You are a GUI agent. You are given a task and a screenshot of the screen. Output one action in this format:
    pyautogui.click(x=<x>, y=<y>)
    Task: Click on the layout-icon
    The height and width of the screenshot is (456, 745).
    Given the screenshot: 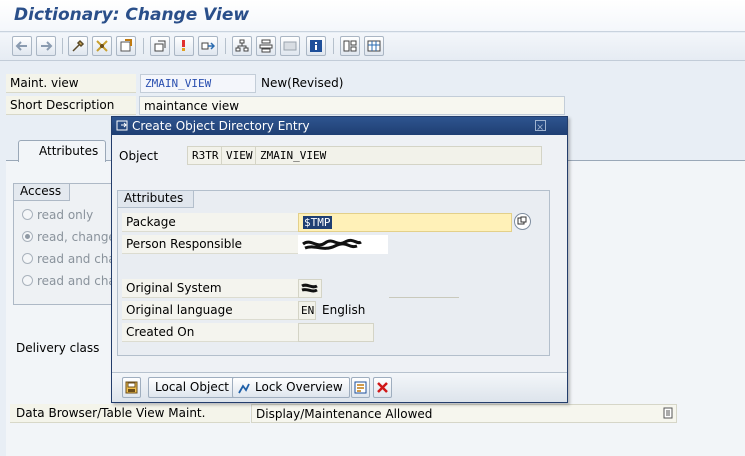 What is the action you would take?
    pyautogui.click(x=350, y=46)
    